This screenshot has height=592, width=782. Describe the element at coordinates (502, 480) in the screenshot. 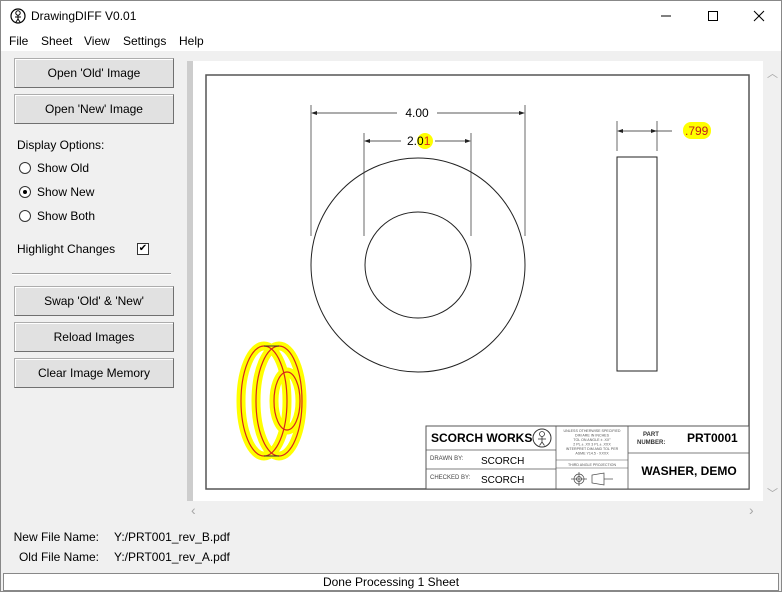

I see `checked-by-value: SCORCH` at that location.